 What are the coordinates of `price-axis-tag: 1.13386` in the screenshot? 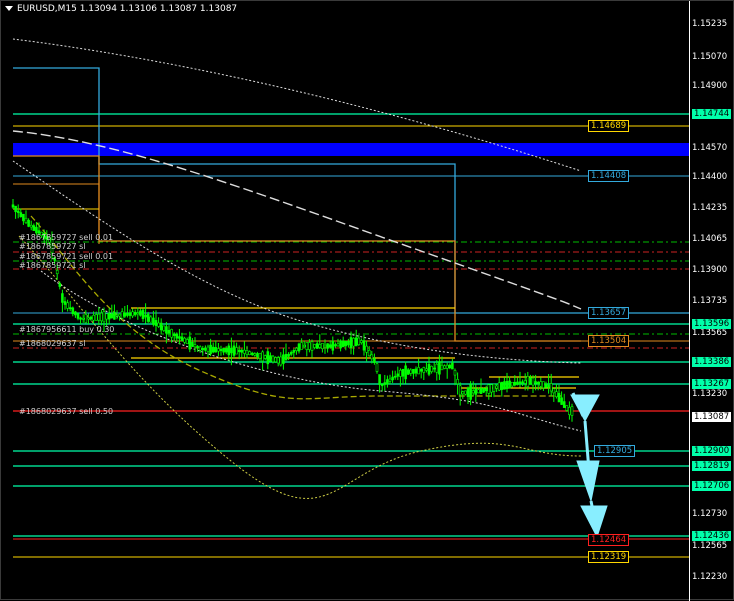 It's located at (712, 362).